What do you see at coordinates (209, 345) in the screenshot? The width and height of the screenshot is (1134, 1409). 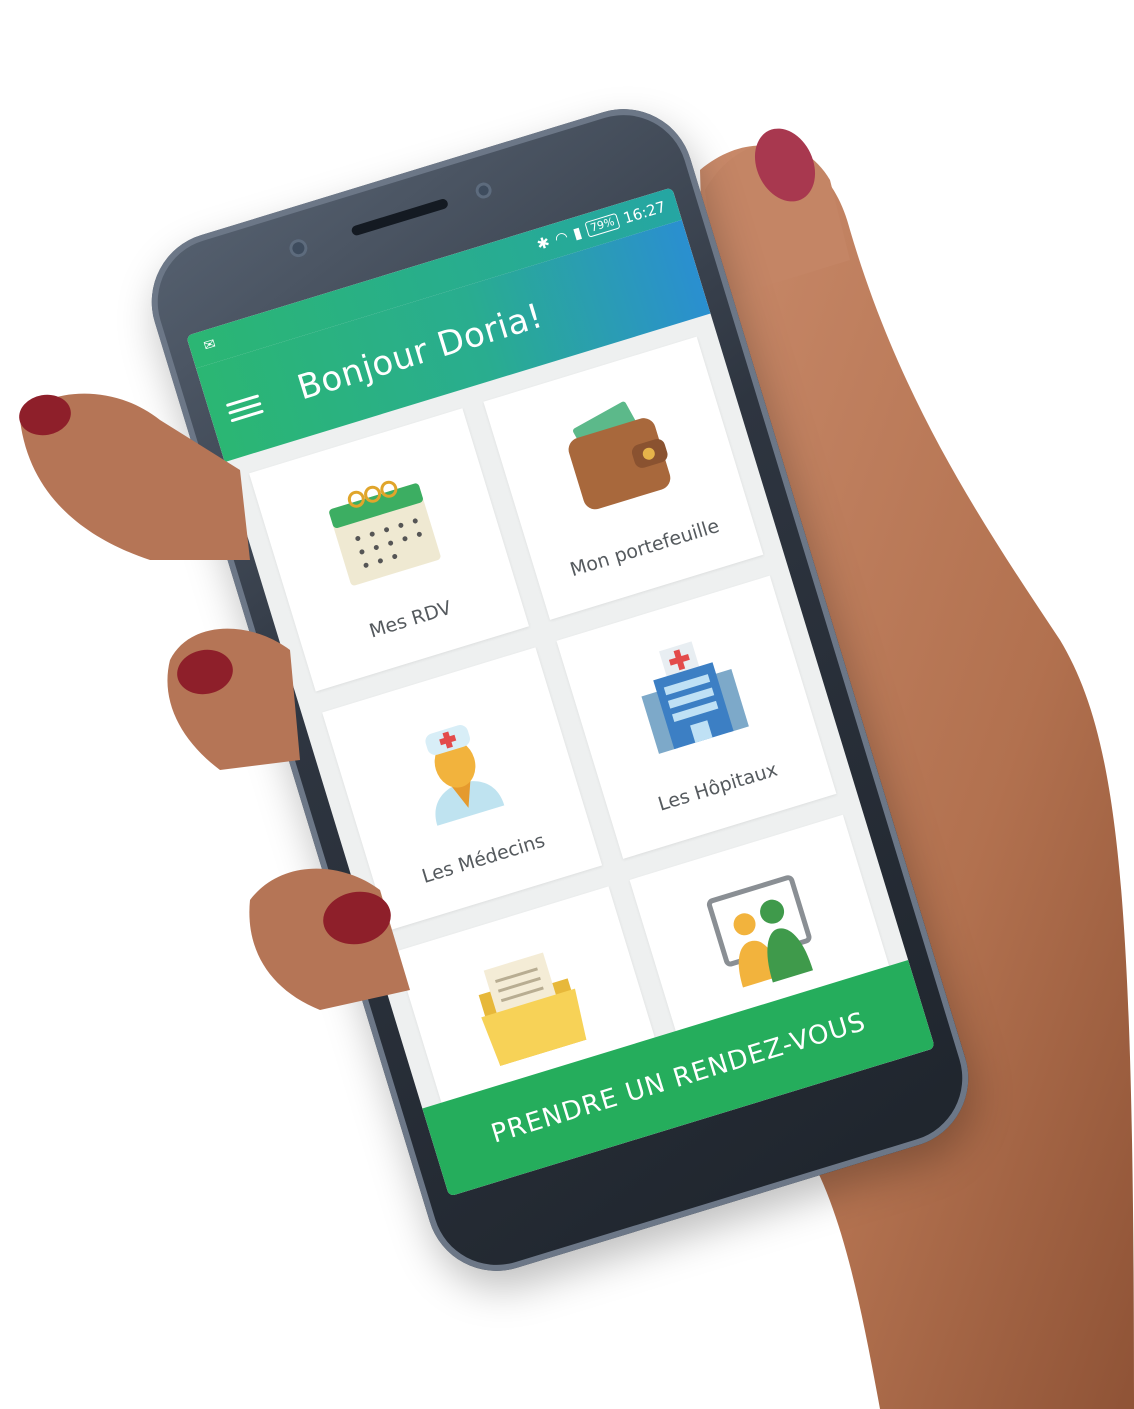 I see `mail-icon: ✉` at bounding box center [209, 345].